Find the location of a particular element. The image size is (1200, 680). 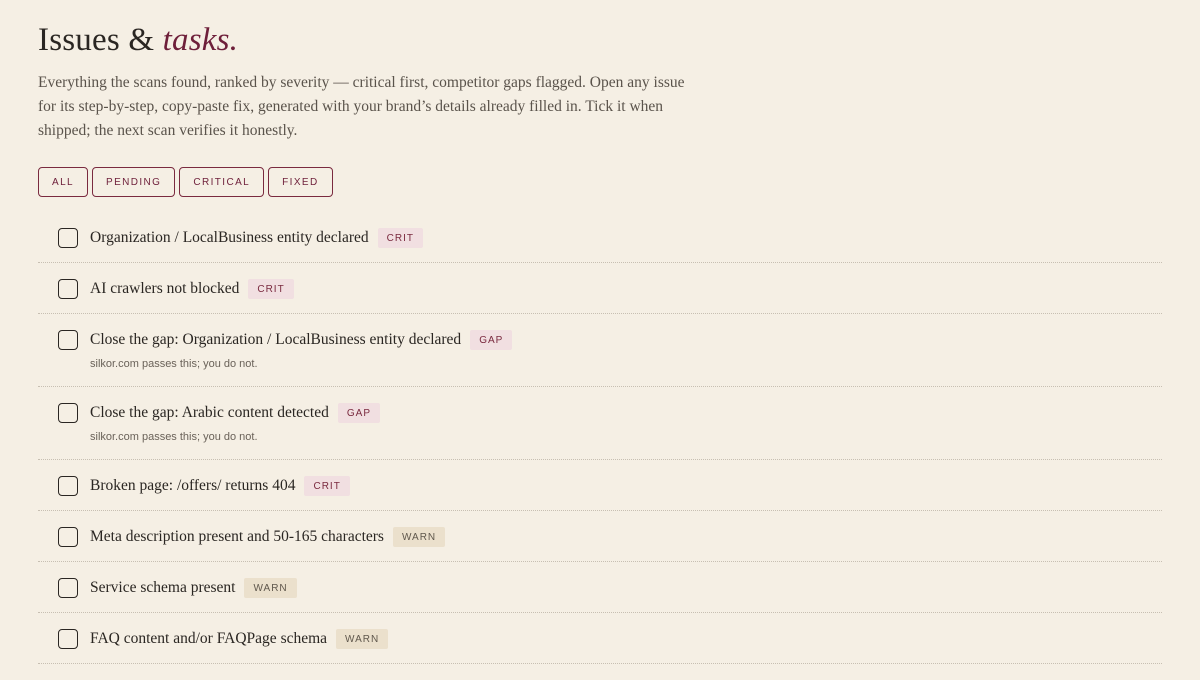

issue-title: Close the gap: Arabic content detected is located at coordinates (209, 412).